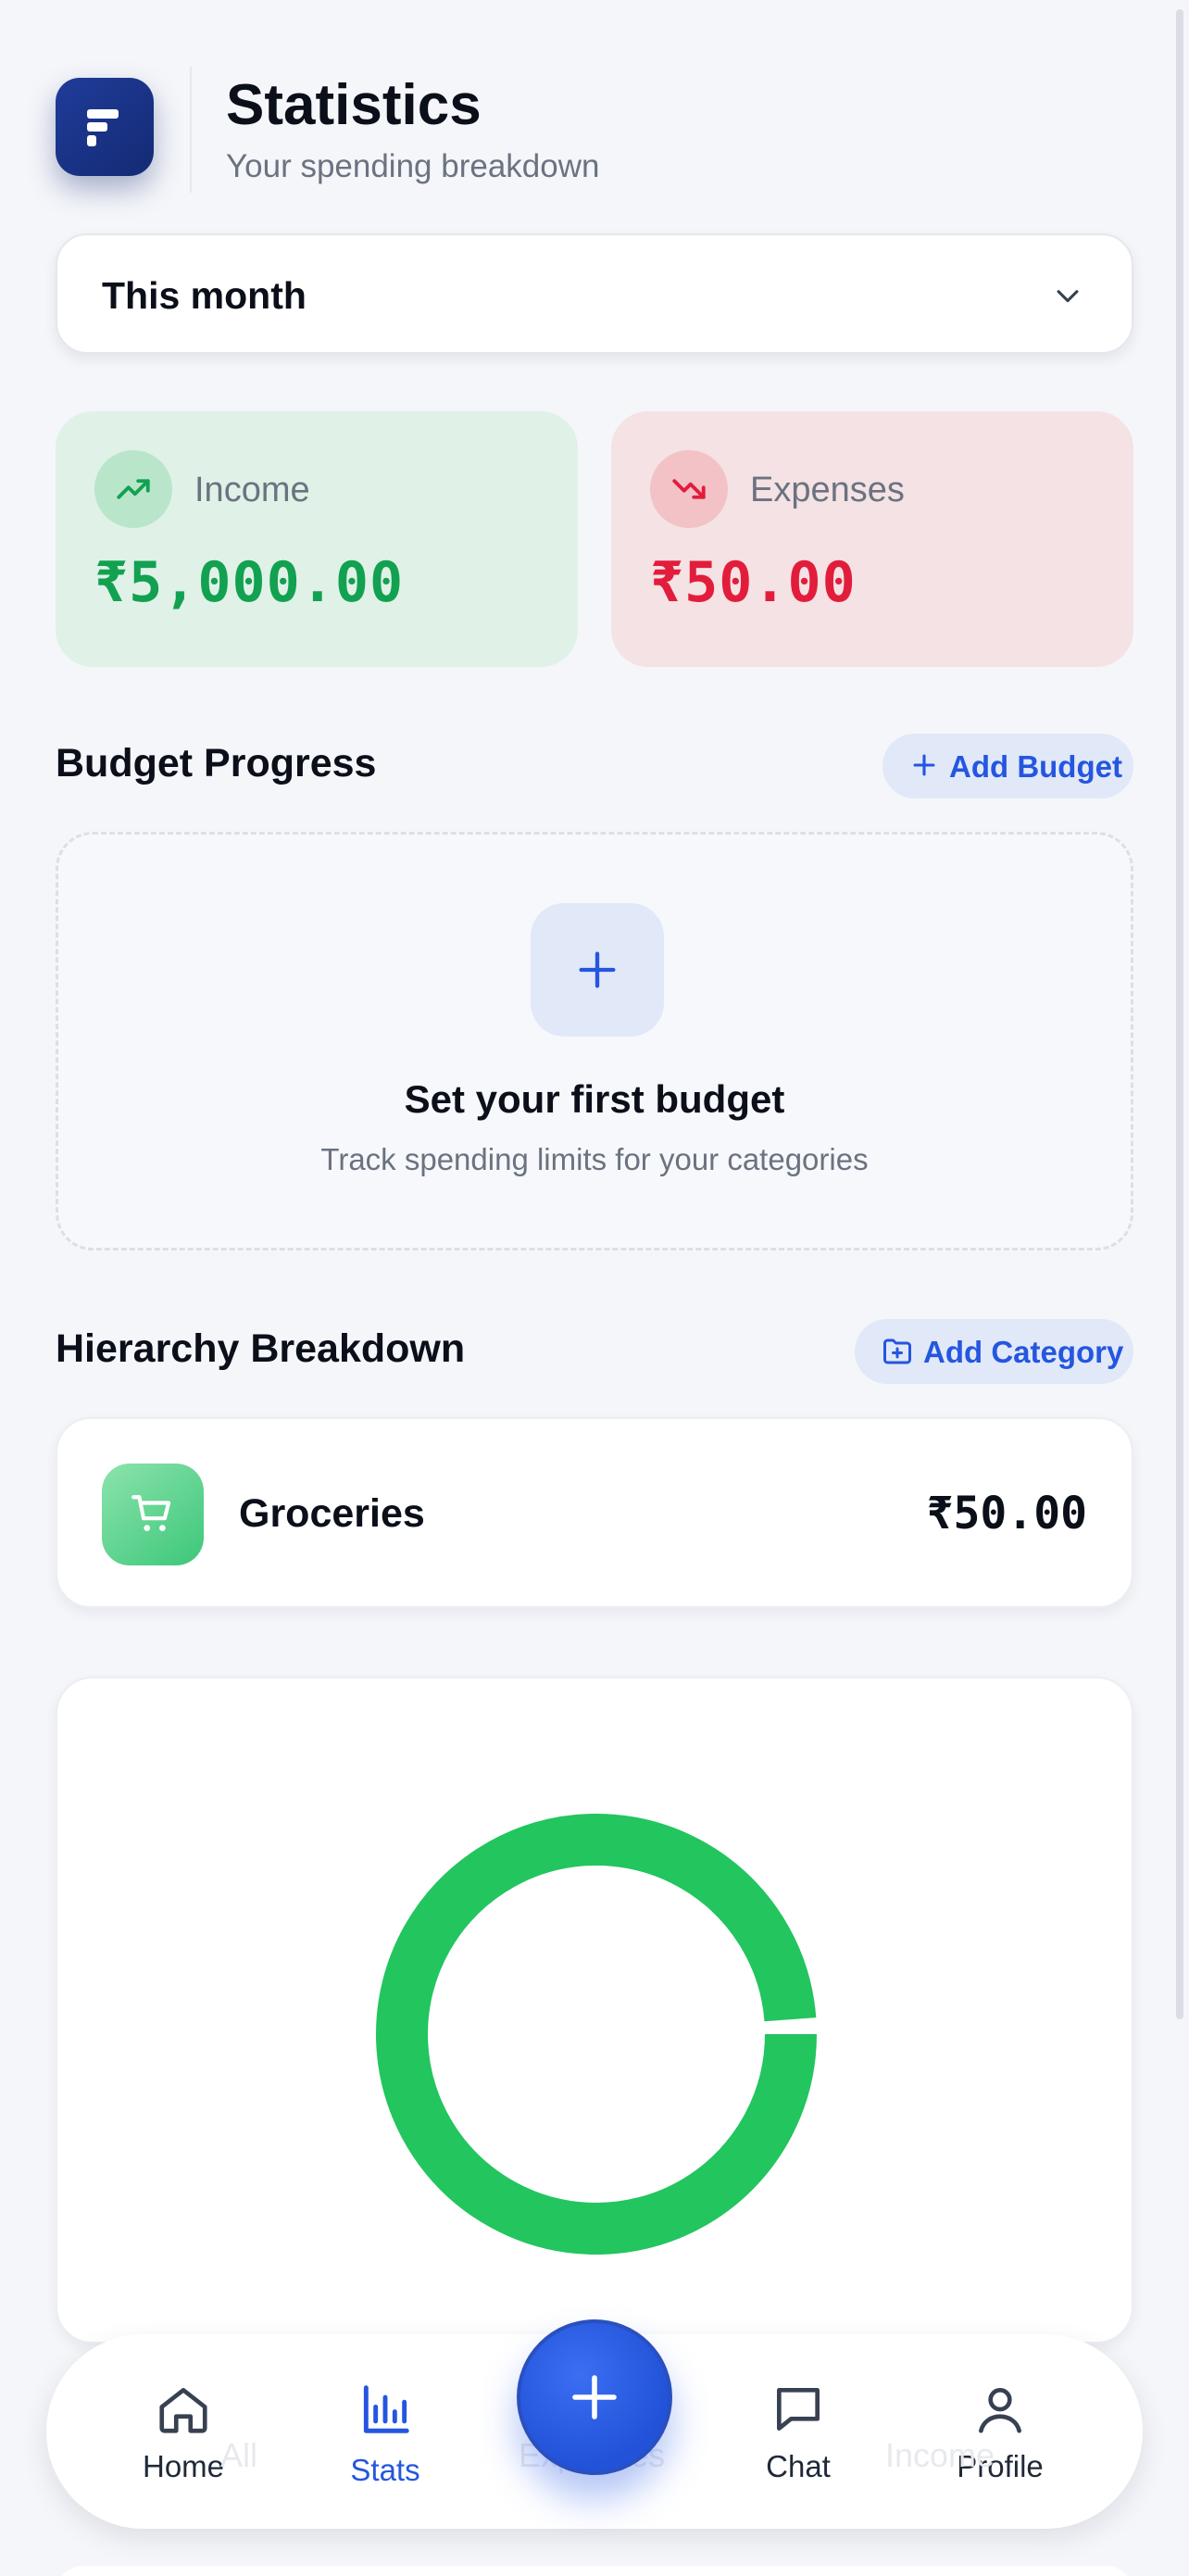 Image resolution: width=1189 pixels, height=2576 pixels. I want to click on period-value: This month, so click(204, 295).